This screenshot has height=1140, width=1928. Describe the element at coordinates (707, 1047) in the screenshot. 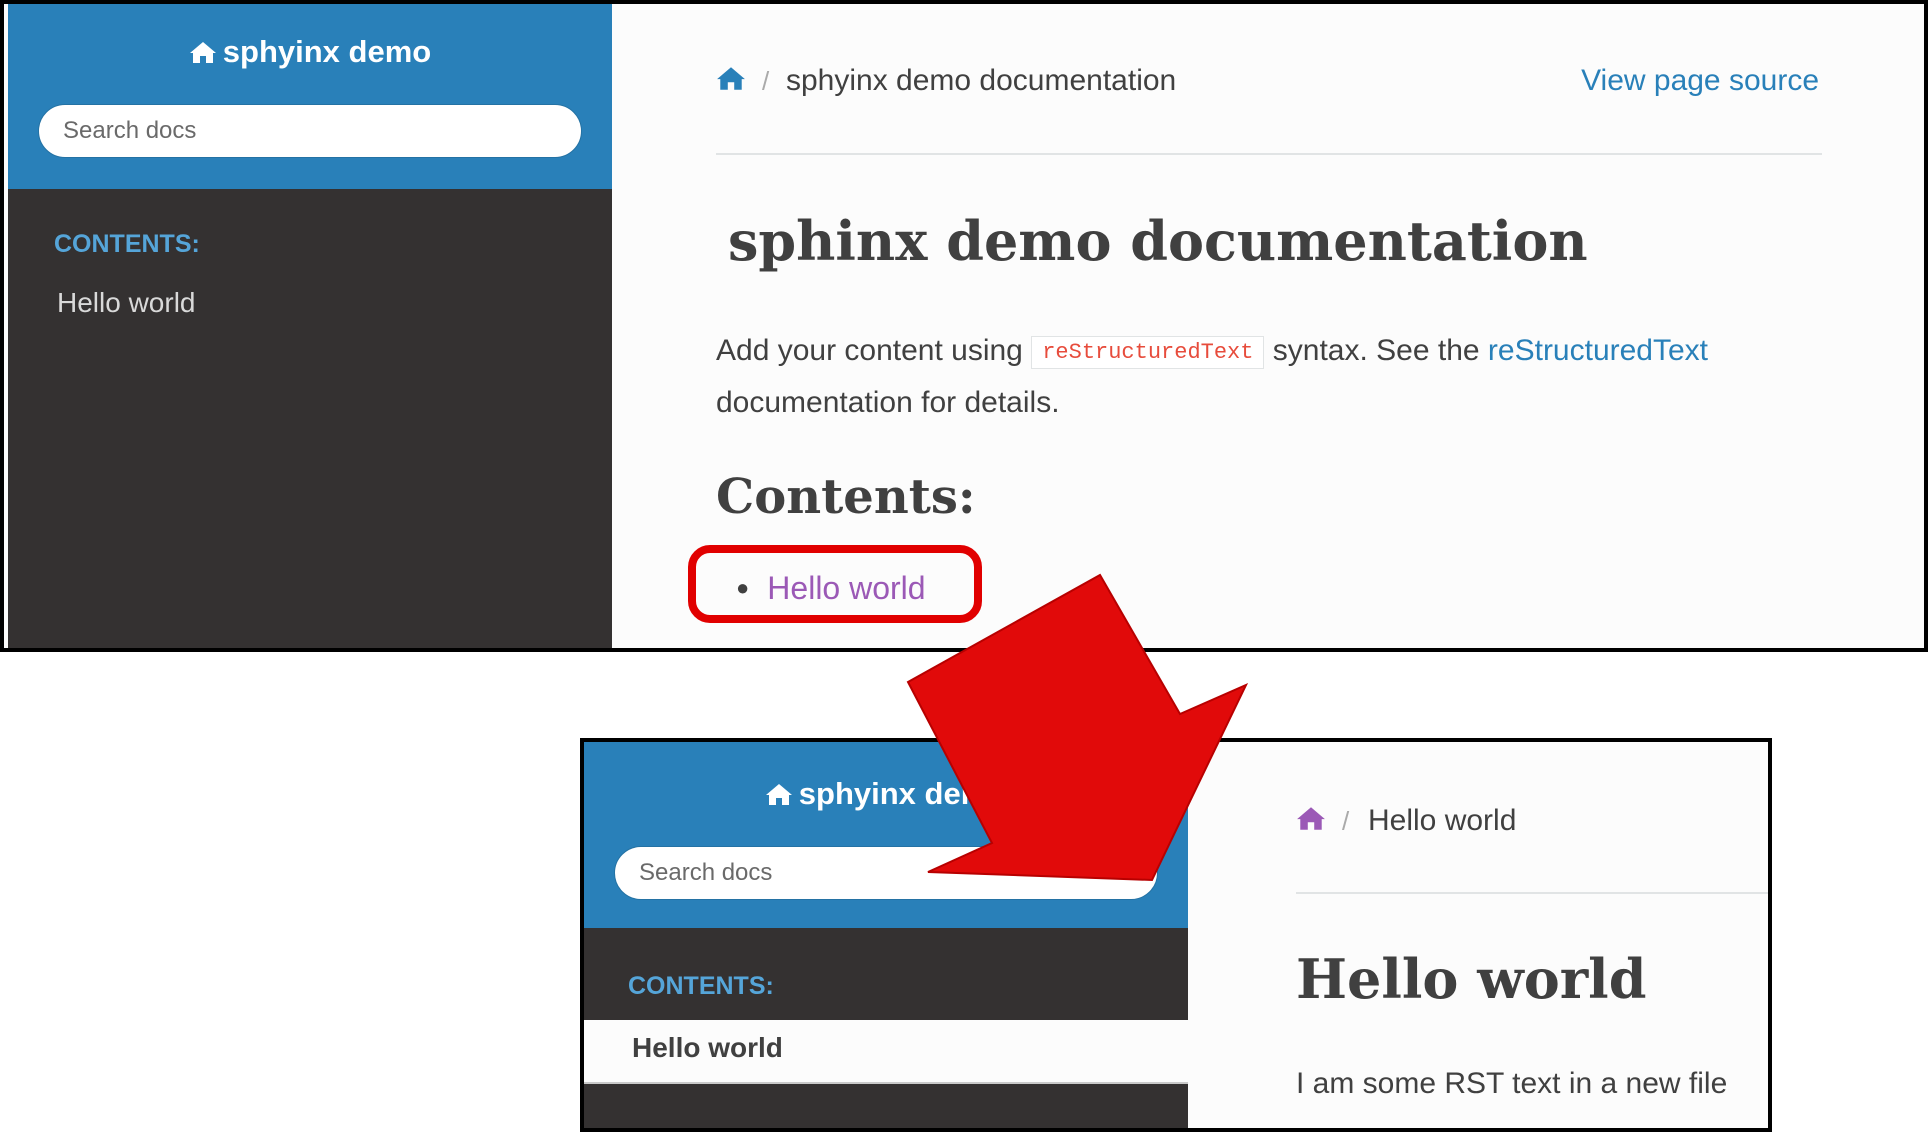

I see `sidebar-item-label: Hello world` at that location.